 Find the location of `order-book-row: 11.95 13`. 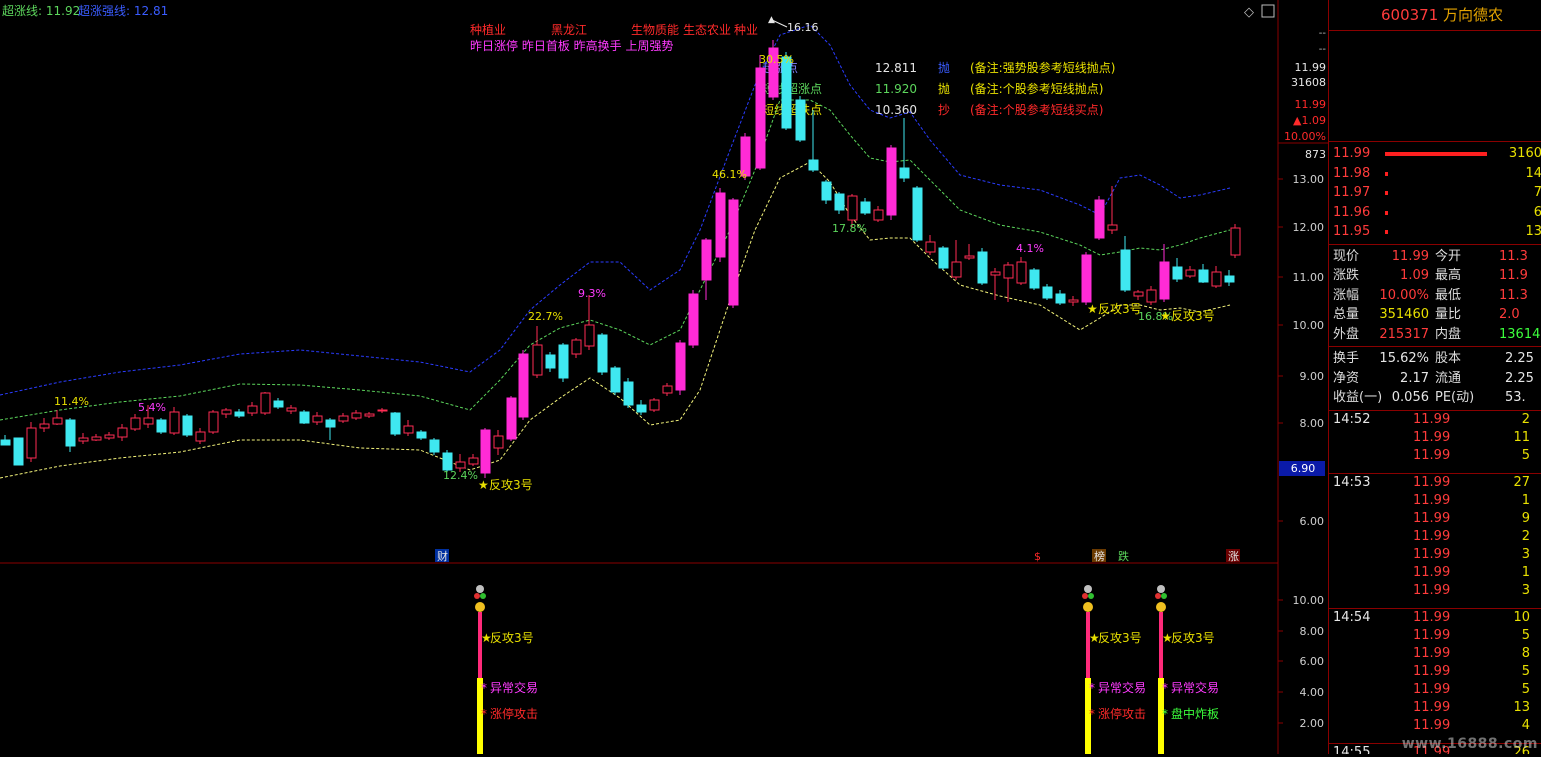

order-book-row: 11.95 13 is located at coordinates (1435, 232).